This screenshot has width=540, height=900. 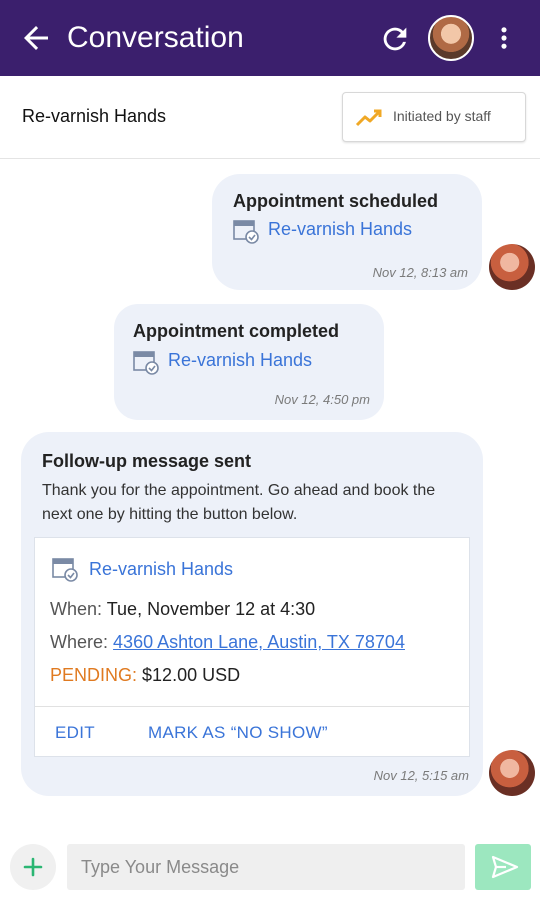 I want to click on user-avatar, so click(x=451, y=38).